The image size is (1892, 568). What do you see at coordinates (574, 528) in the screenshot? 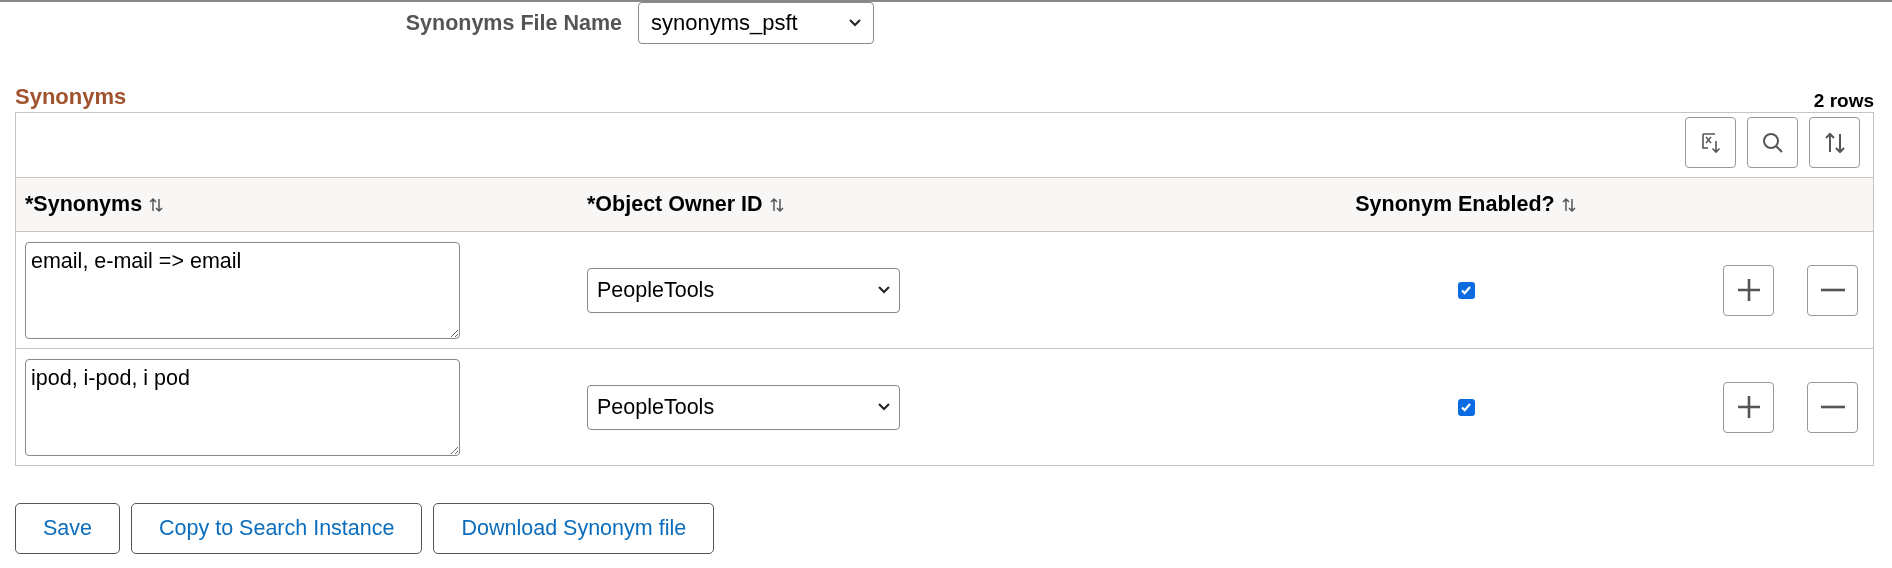
I see `action-button: Download Synonym file` at bounding box center [574, 528].